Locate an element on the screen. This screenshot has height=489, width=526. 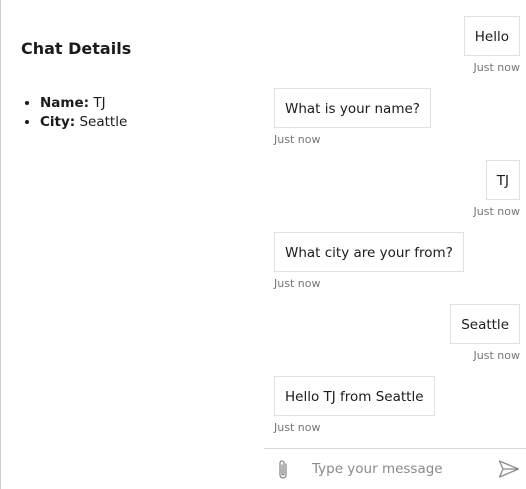
message-bubble: What city are your from? is located at coordinates (369, 252).